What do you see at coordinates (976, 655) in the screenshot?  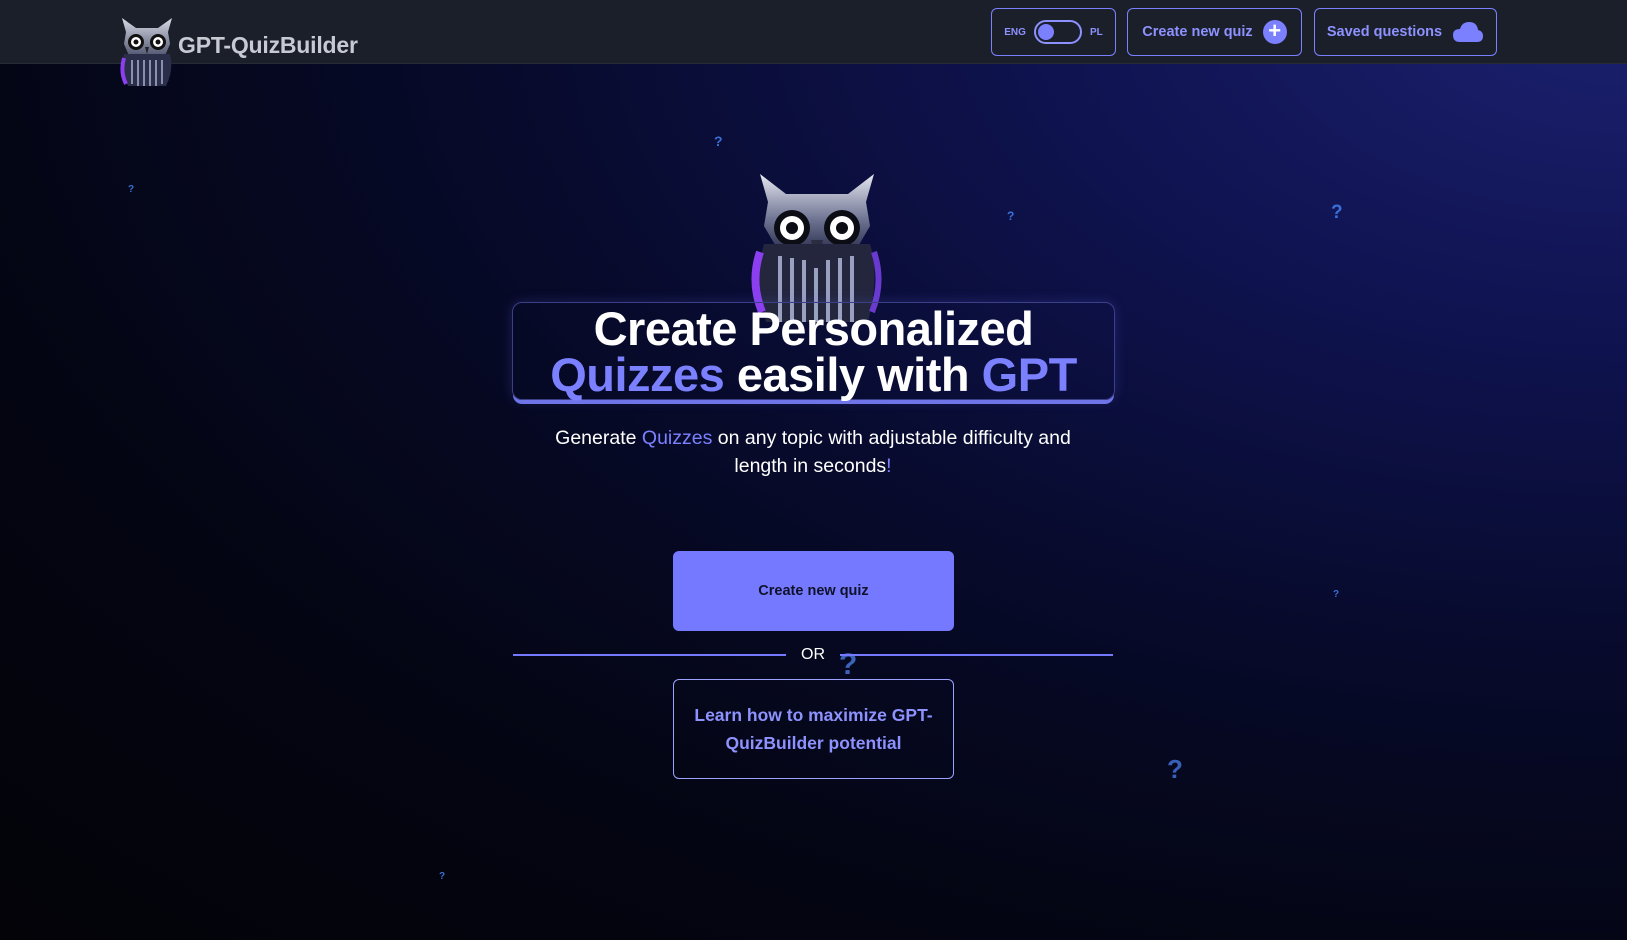 I see `divider-right` at bounding box center [976, 655].